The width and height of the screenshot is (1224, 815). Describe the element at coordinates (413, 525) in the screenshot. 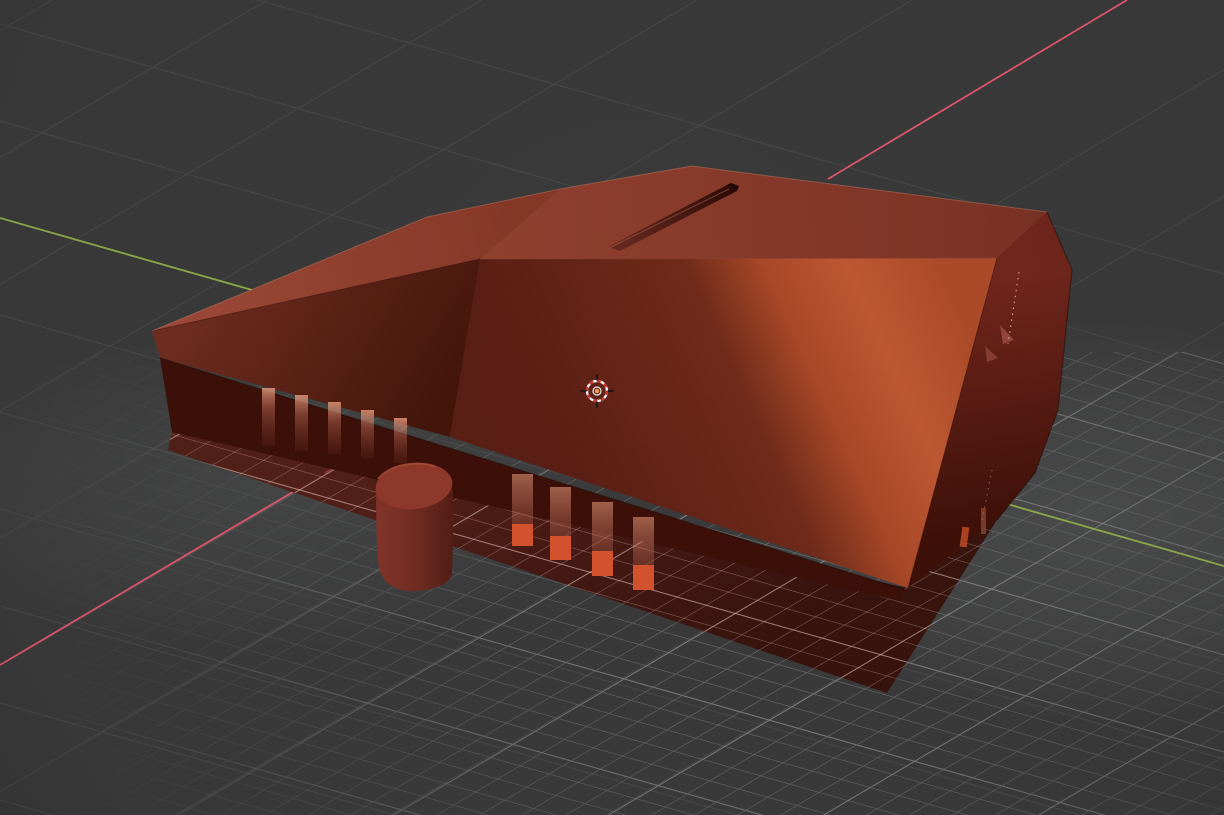

I see `cylinder` at that location.